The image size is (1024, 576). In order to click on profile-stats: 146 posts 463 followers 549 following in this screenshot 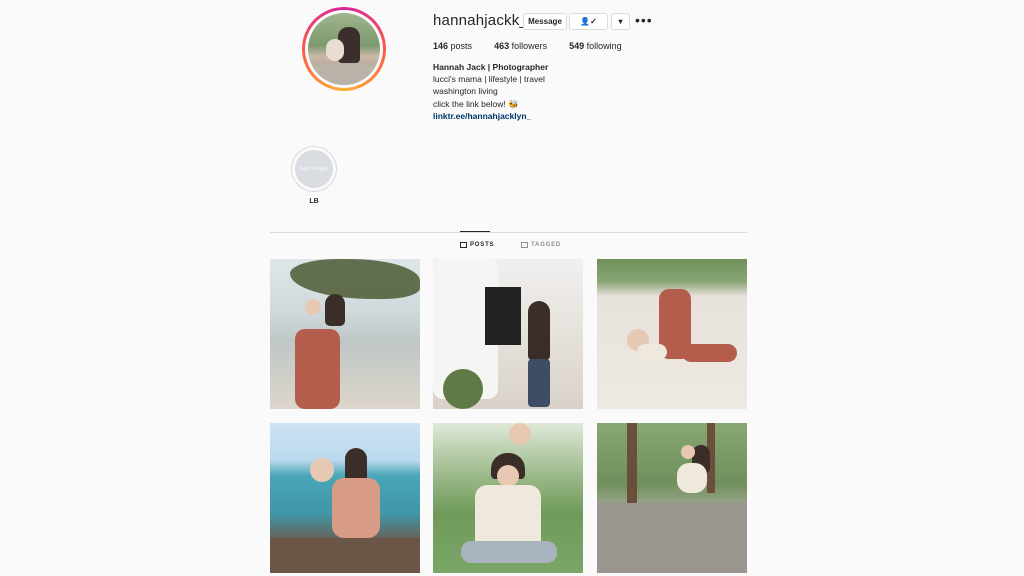, I will do `click(538, 46)`.